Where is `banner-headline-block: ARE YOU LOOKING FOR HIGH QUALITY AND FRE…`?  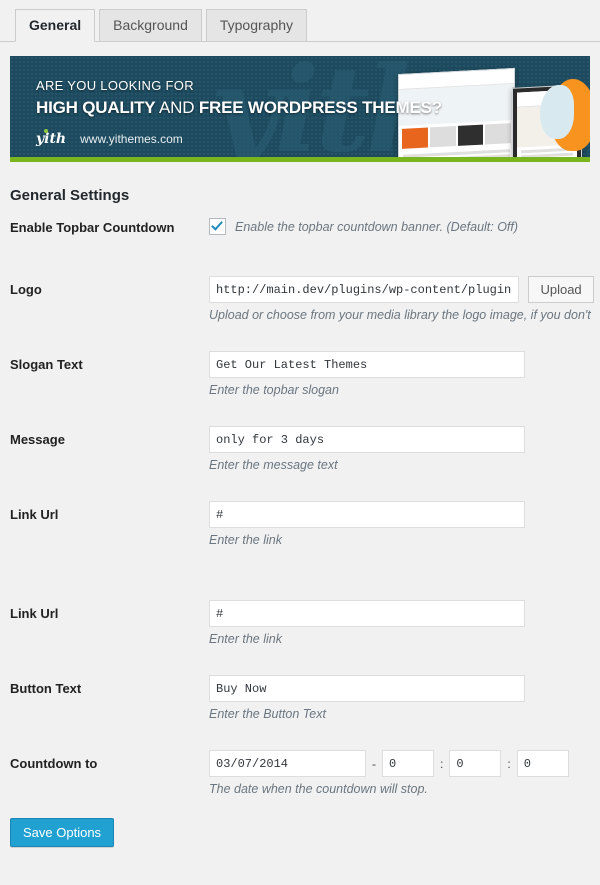 banner-headline-block: ARE YOU LOOKING FOR HIGH QUALITY AND FRE… is located at coordinates (239, 98).